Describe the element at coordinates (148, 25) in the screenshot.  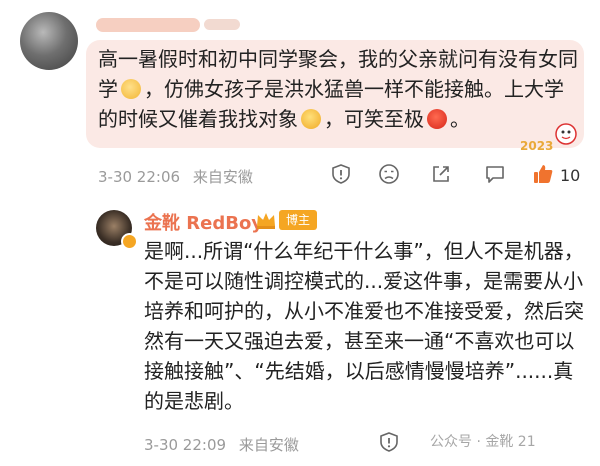
I see `blurred-username` at that location.